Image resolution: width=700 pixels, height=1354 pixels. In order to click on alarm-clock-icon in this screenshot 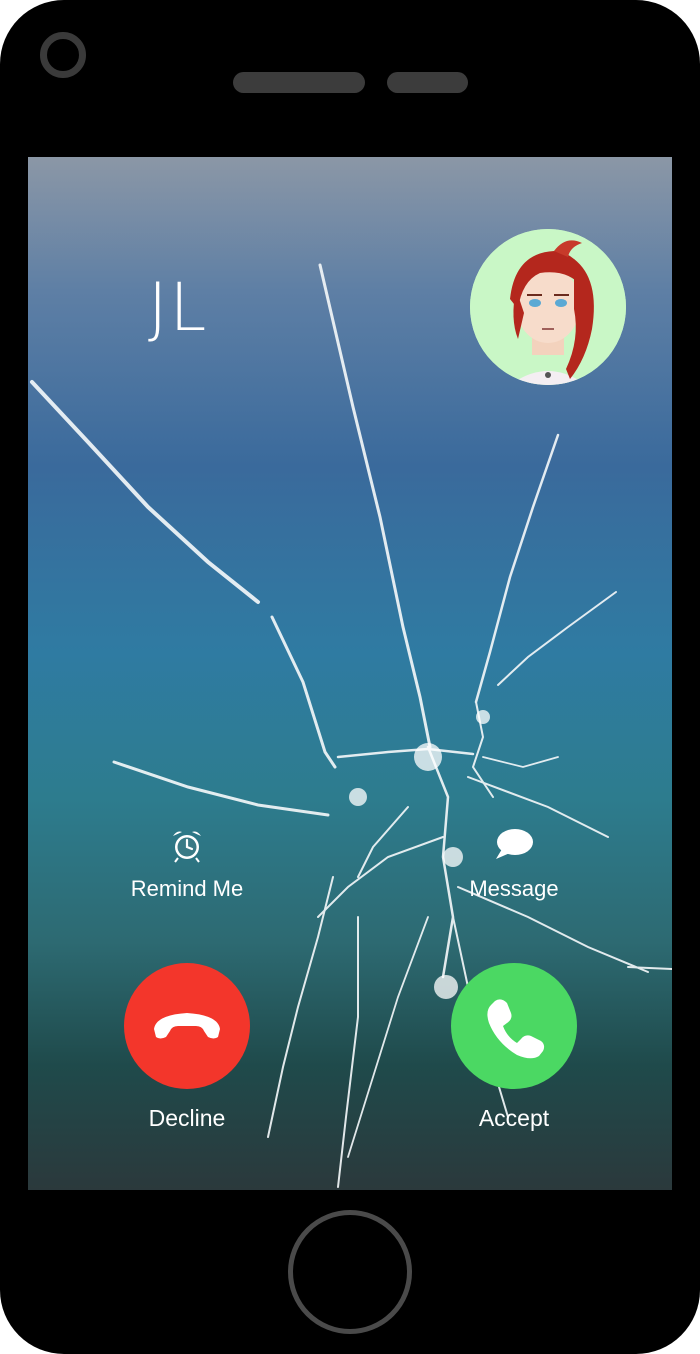, I will do `click(187, 845)`.